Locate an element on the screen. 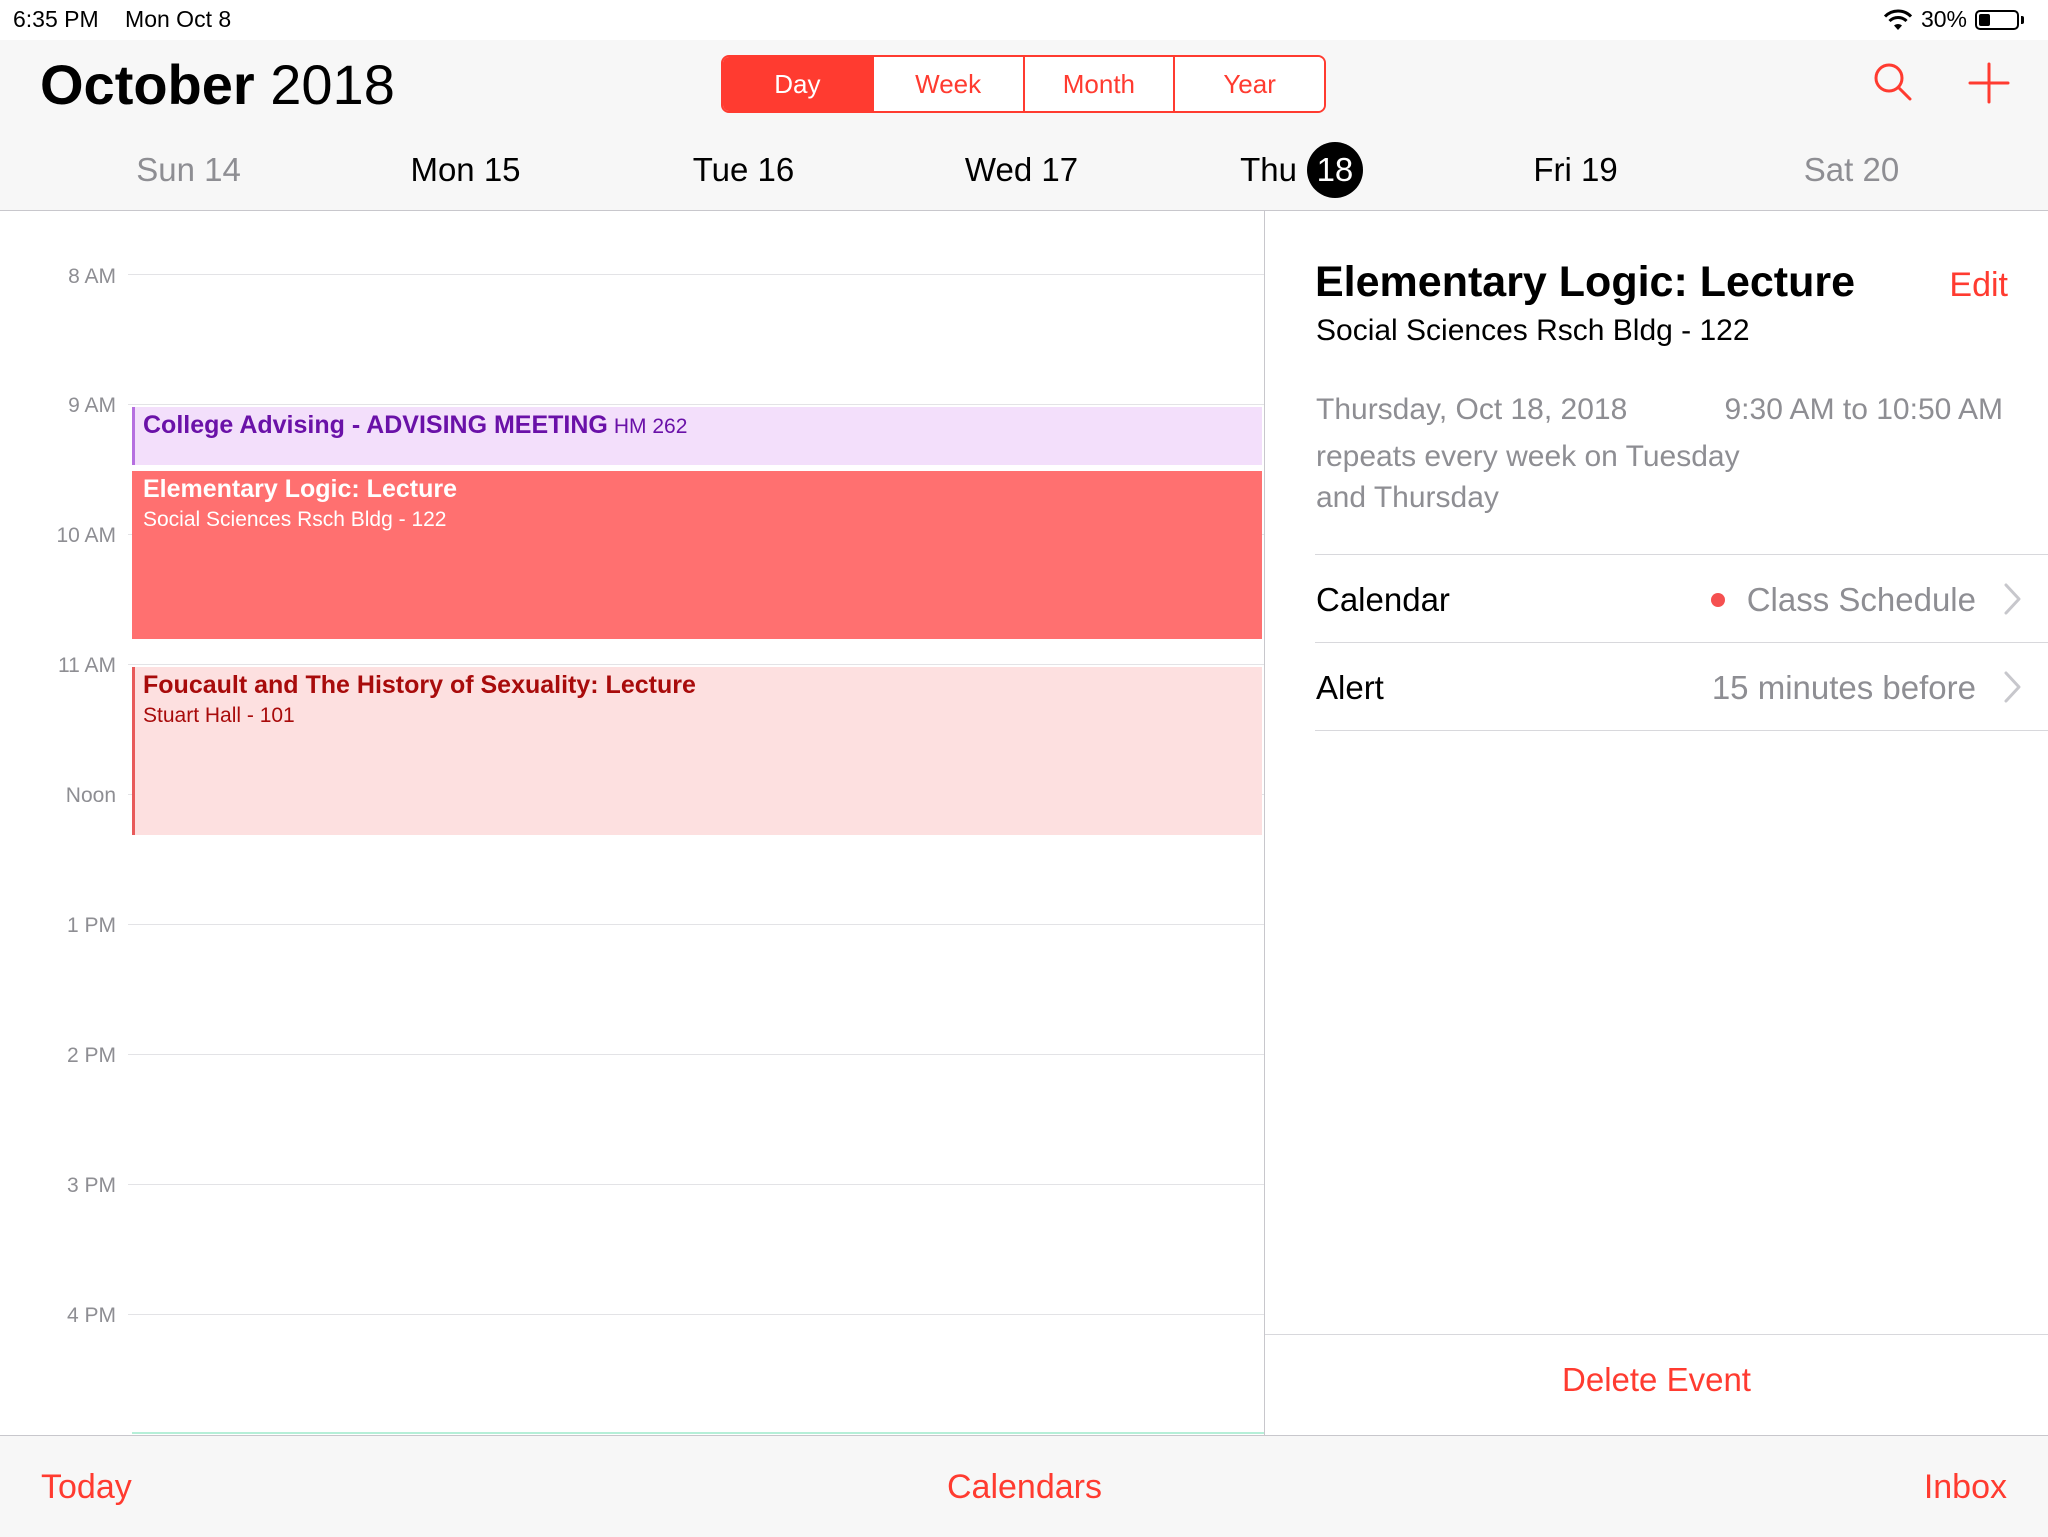 The width and height of the screenshot is (2048, 1537). day-sun-14: Sun 14 is located at coordinates (188, 170).